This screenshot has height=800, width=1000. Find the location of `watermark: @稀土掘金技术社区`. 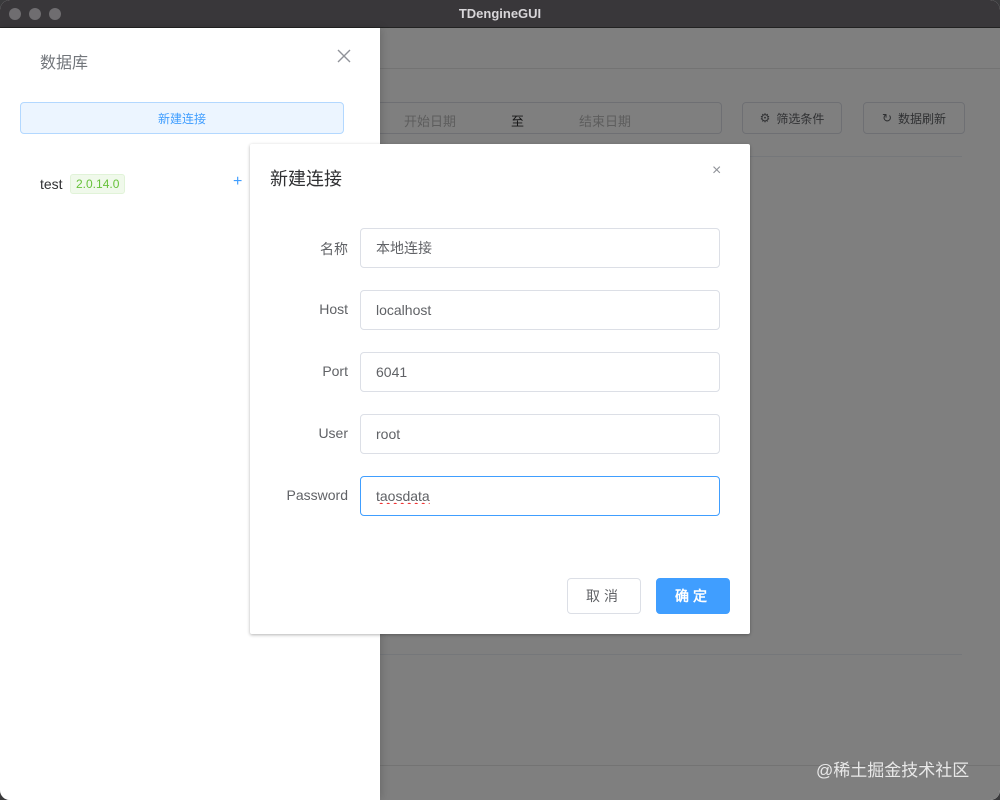

watermark: @稀土掘金技术社区 is located at coordinates (893, 770).